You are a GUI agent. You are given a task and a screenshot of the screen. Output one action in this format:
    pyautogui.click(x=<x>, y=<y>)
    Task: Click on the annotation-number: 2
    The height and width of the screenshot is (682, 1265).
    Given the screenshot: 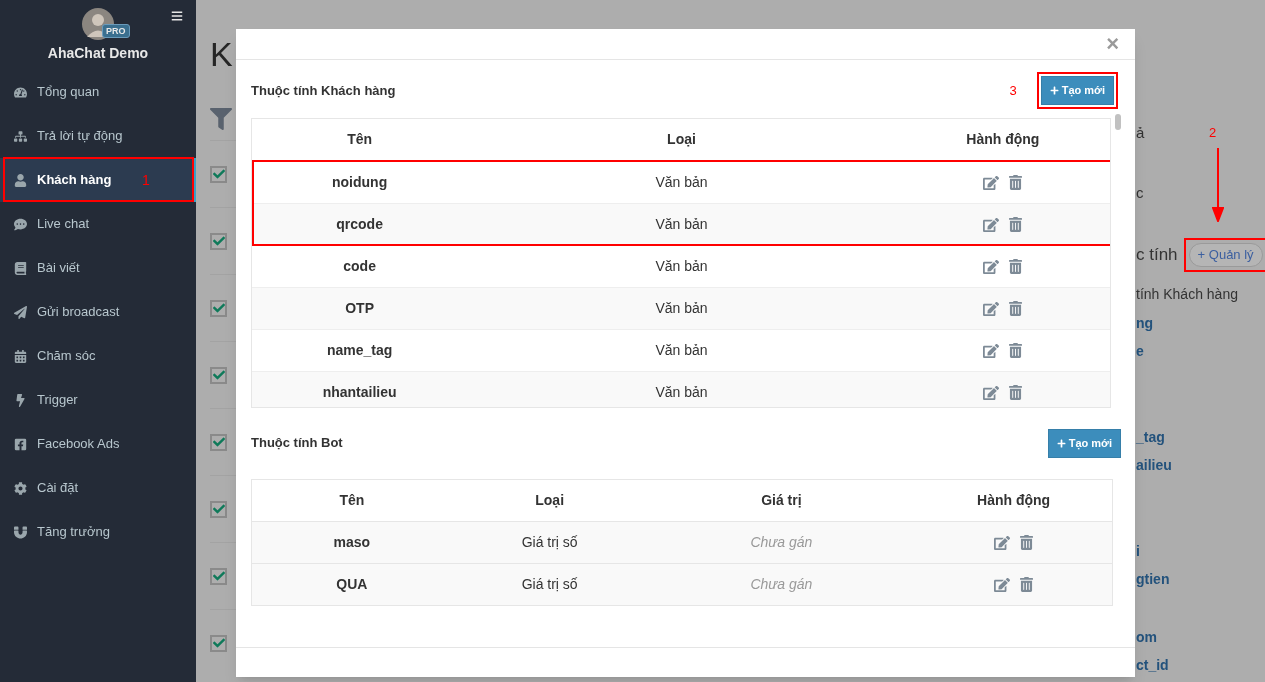 What is the action you would take?
    pyautogui.click(x=1213, y=133)
    